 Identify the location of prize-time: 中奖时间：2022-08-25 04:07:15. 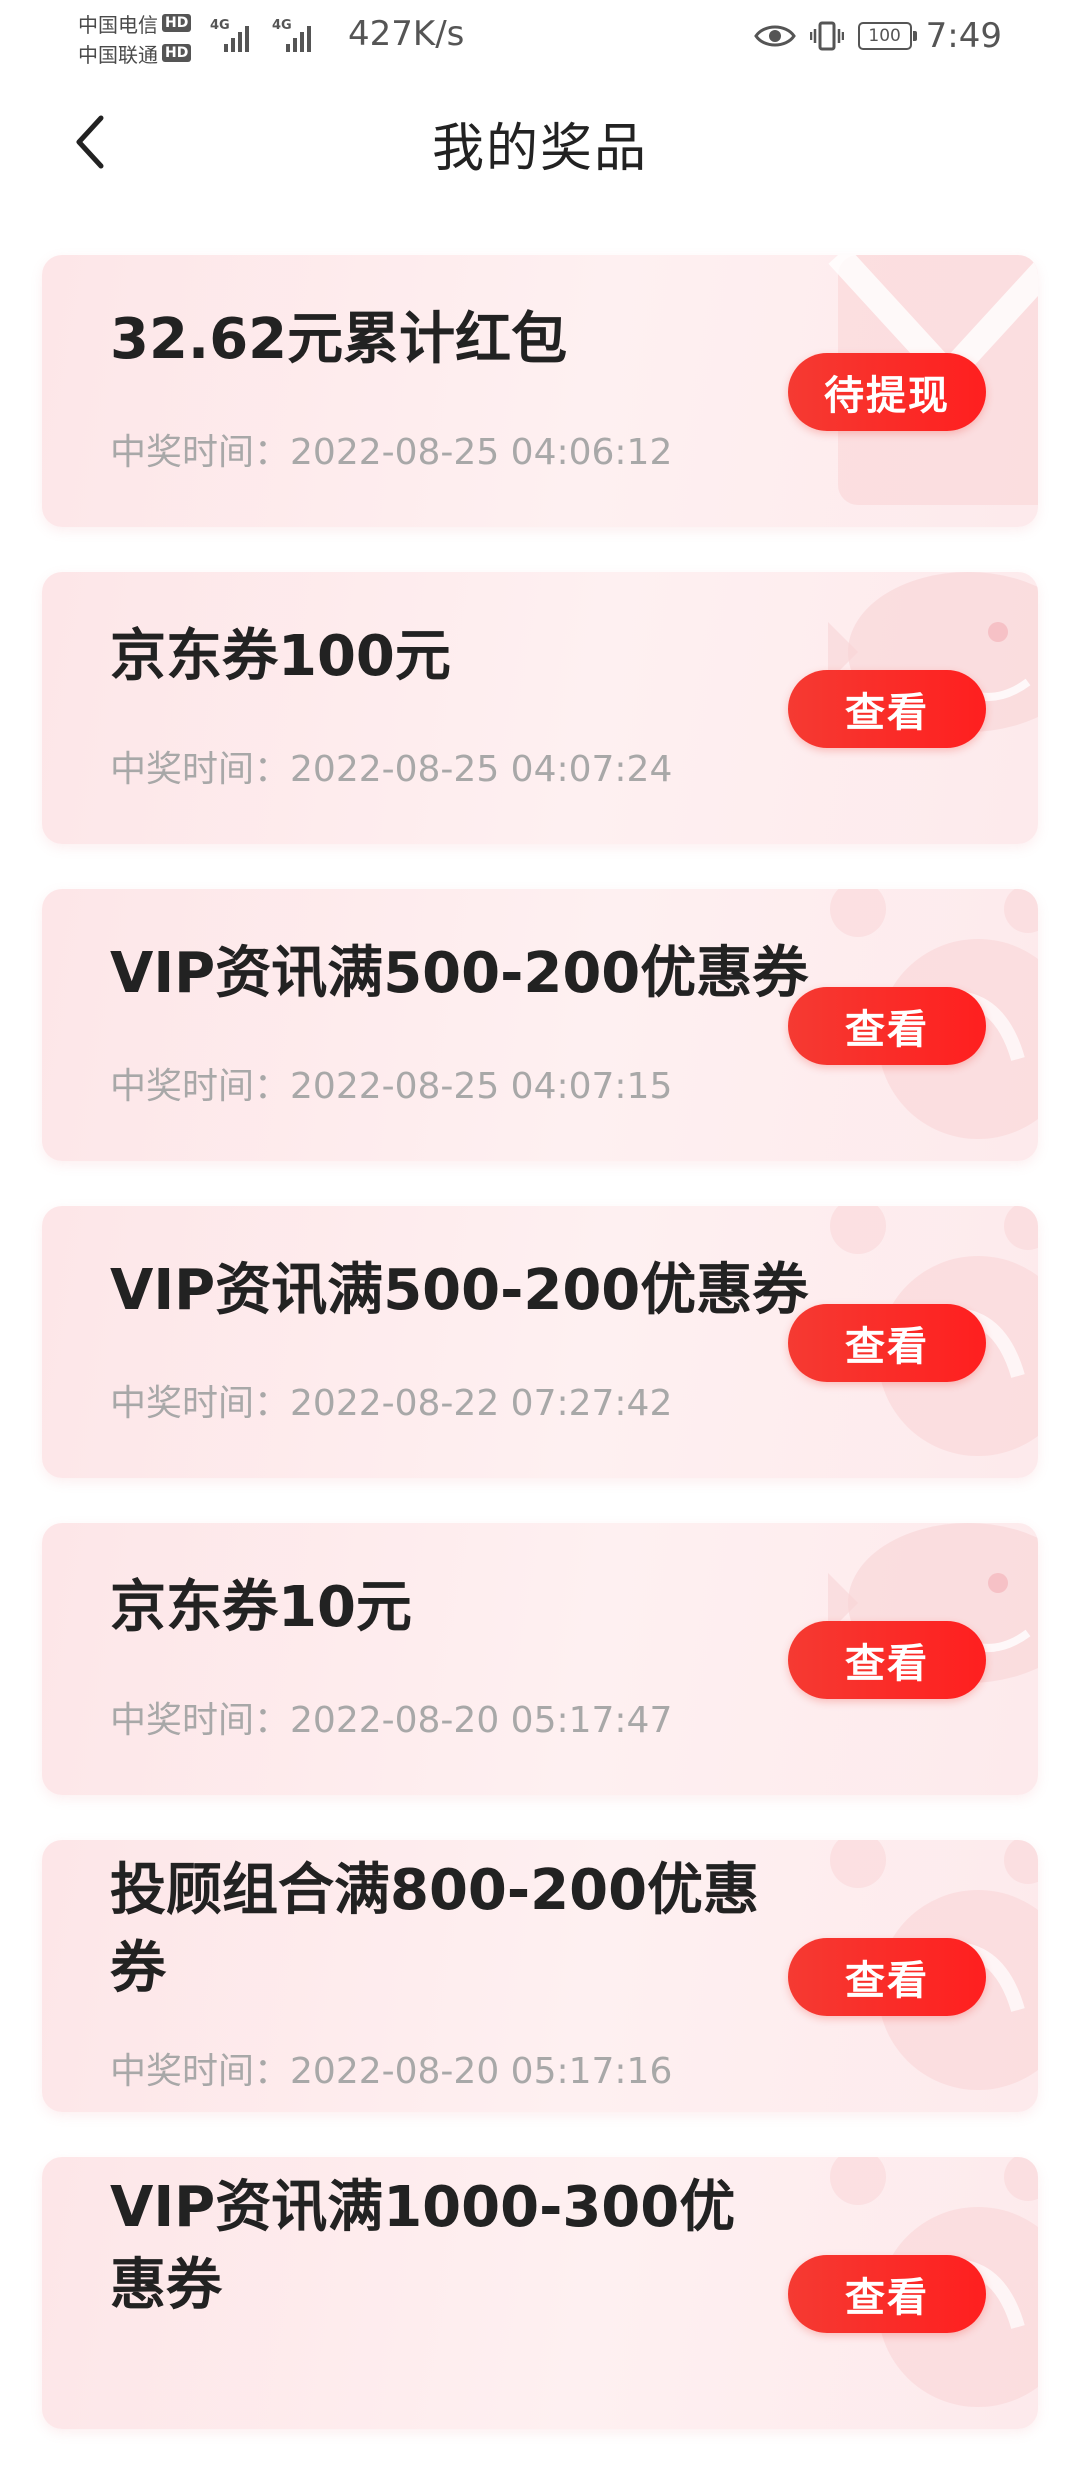
(391, 1083).